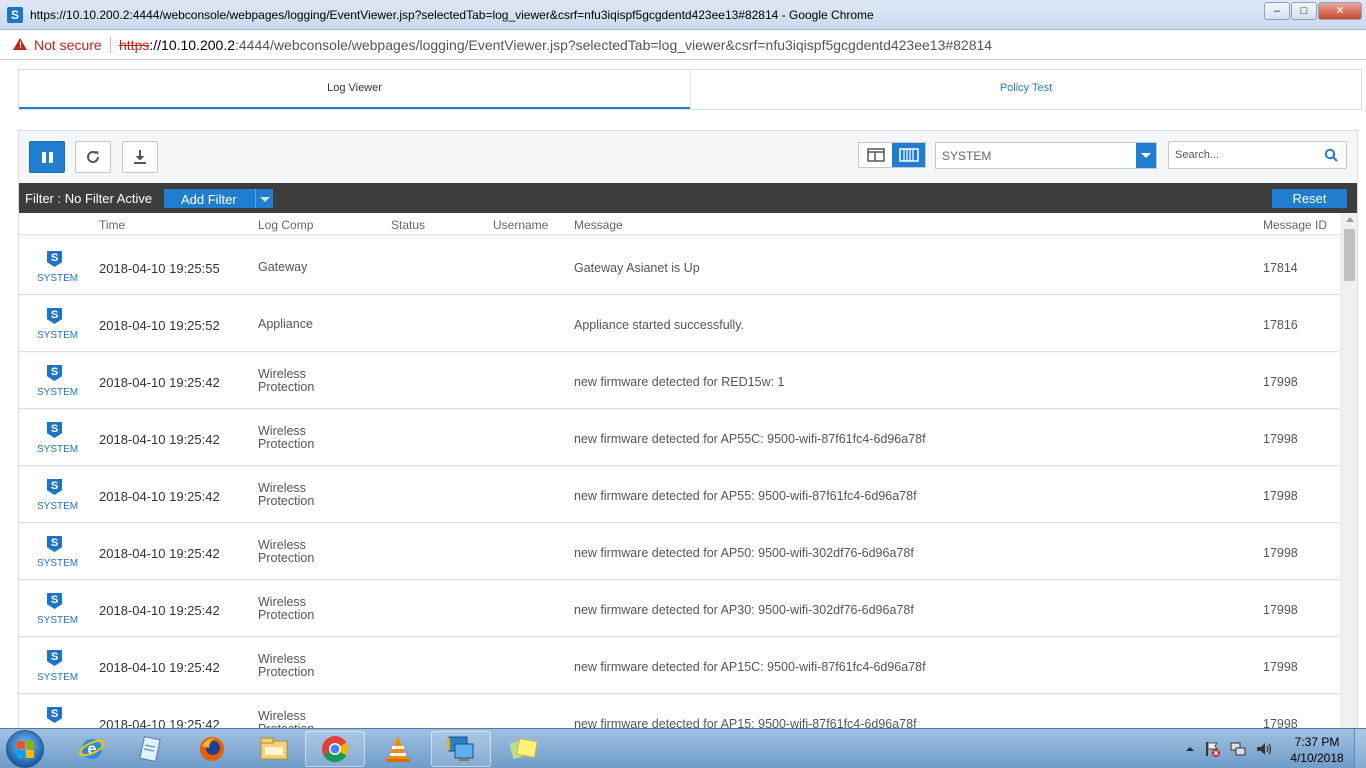 The width and height of the screenshot is (1366, 768). Describe the element at coordinates (150, 749) in the screenshot. I see `taskbar-notepad` at that location.